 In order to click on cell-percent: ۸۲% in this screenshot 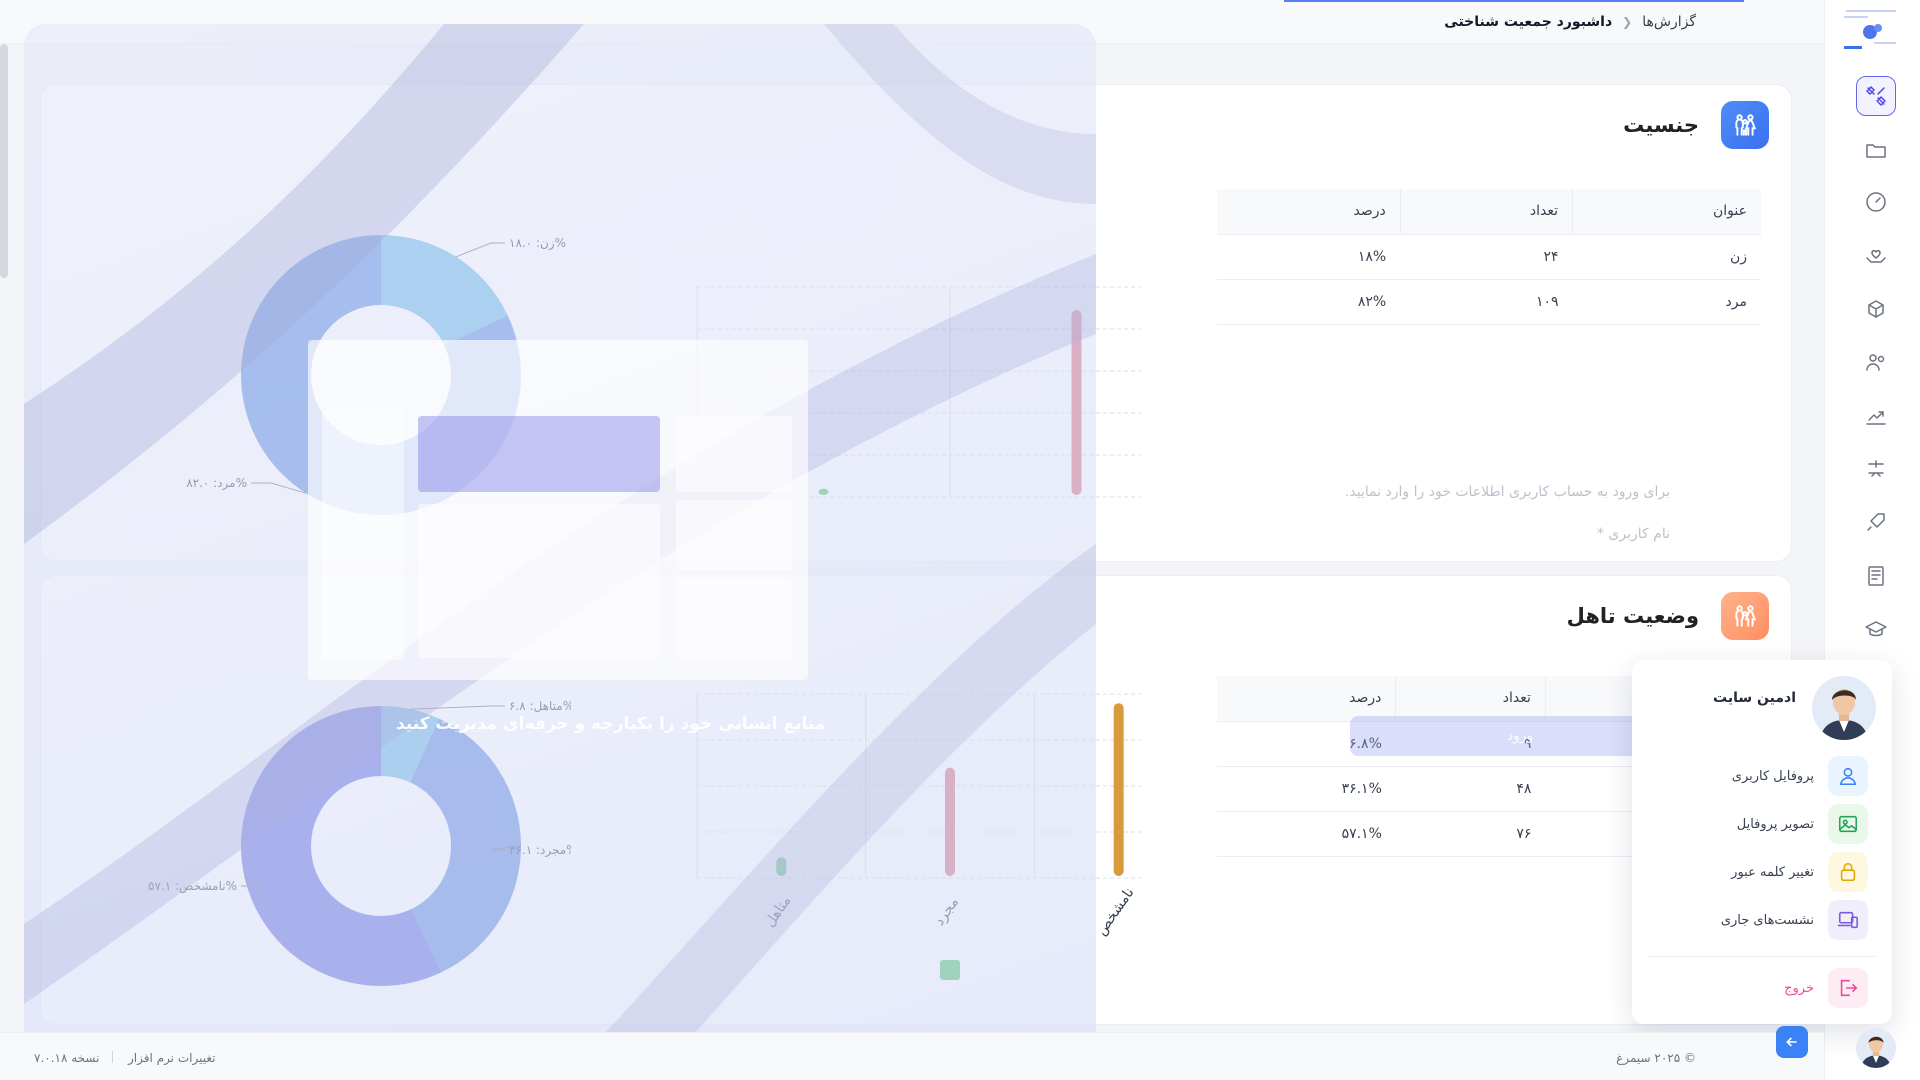, I will do `click(1309, 302)`.